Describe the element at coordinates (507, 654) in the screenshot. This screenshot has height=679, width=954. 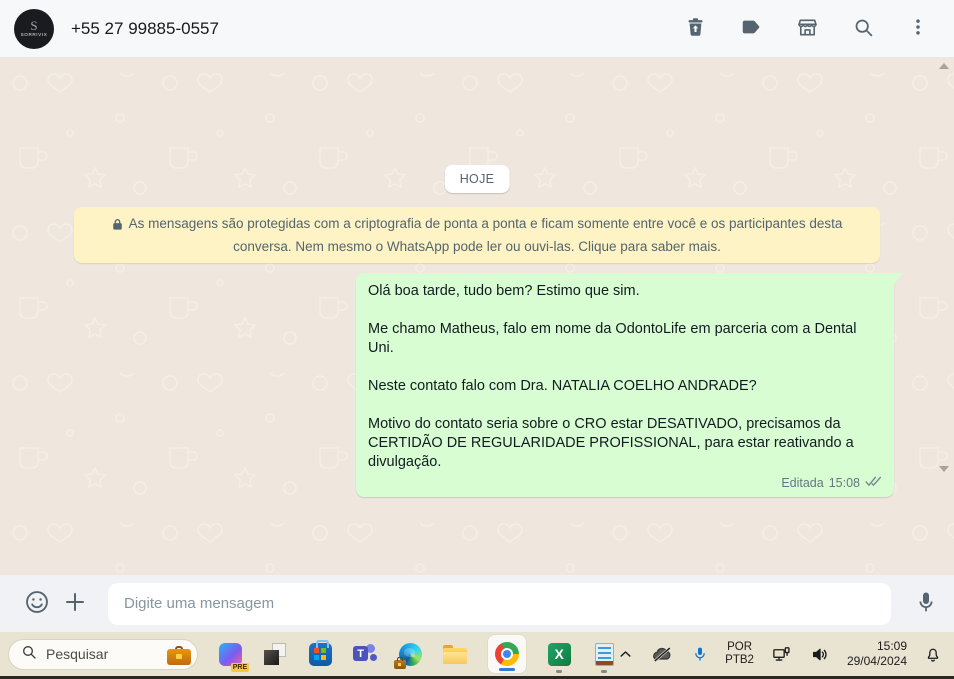
I see `taskbar-chrome-icon` at that location.